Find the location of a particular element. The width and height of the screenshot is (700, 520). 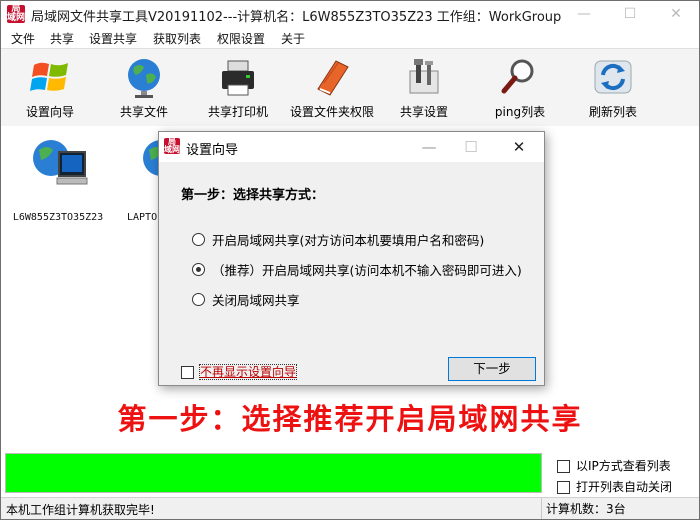

windows-logo-icon is located at coordinates (49, 76).